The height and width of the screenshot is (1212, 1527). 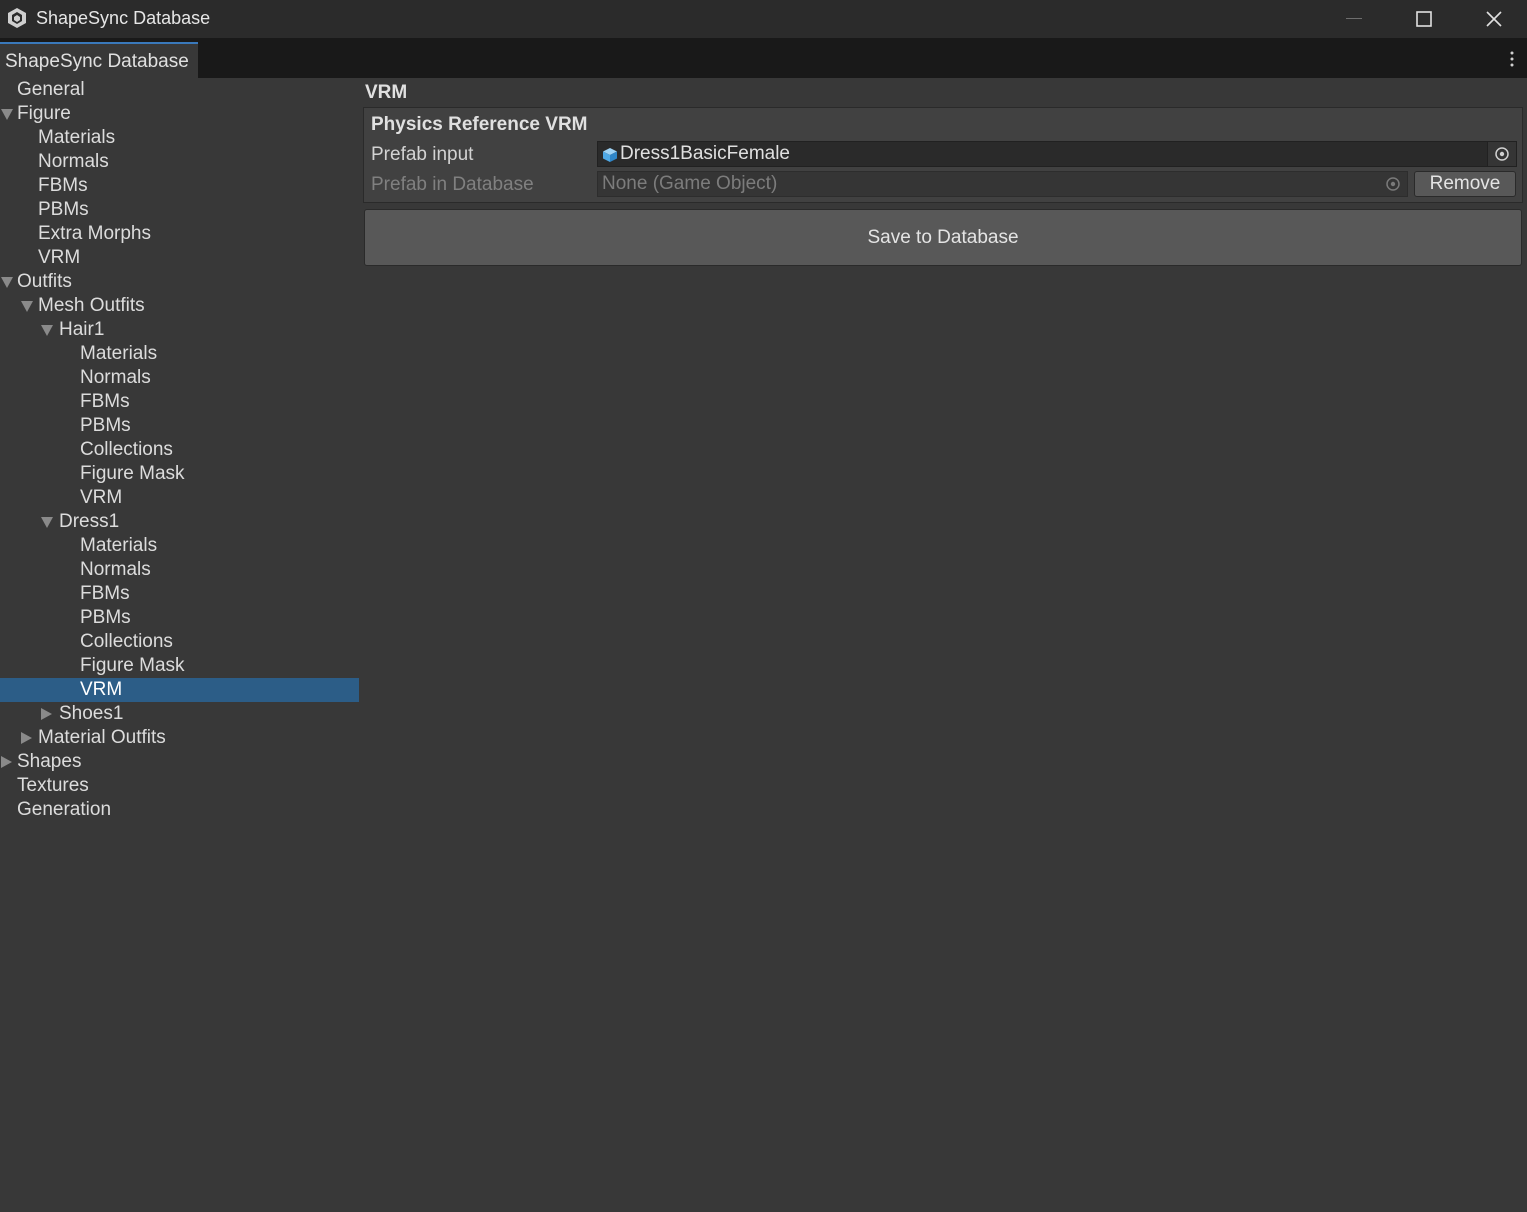 What do you see at coordinates (610, 155) in the screenshot?
I see `prefab-cube-icon` at bounding box center [610, 155].